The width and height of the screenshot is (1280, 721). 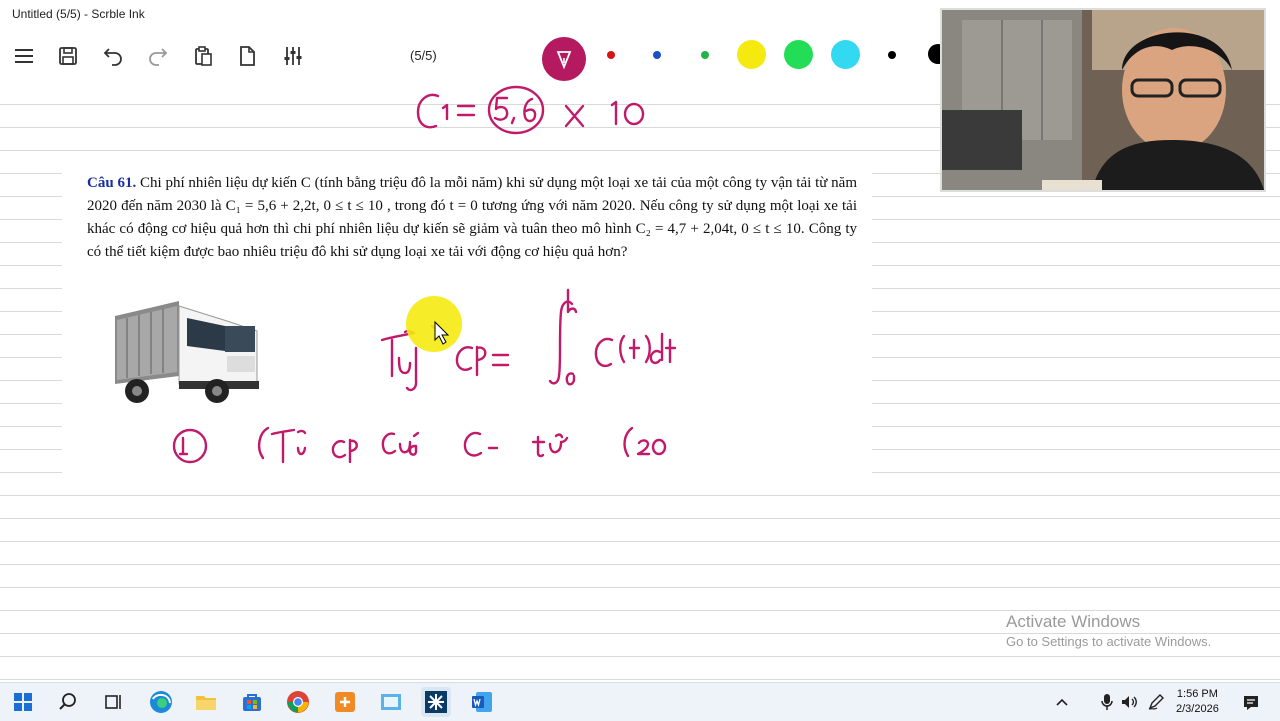 I want to click on file-explorer-icon, so click(x=206, y=702).